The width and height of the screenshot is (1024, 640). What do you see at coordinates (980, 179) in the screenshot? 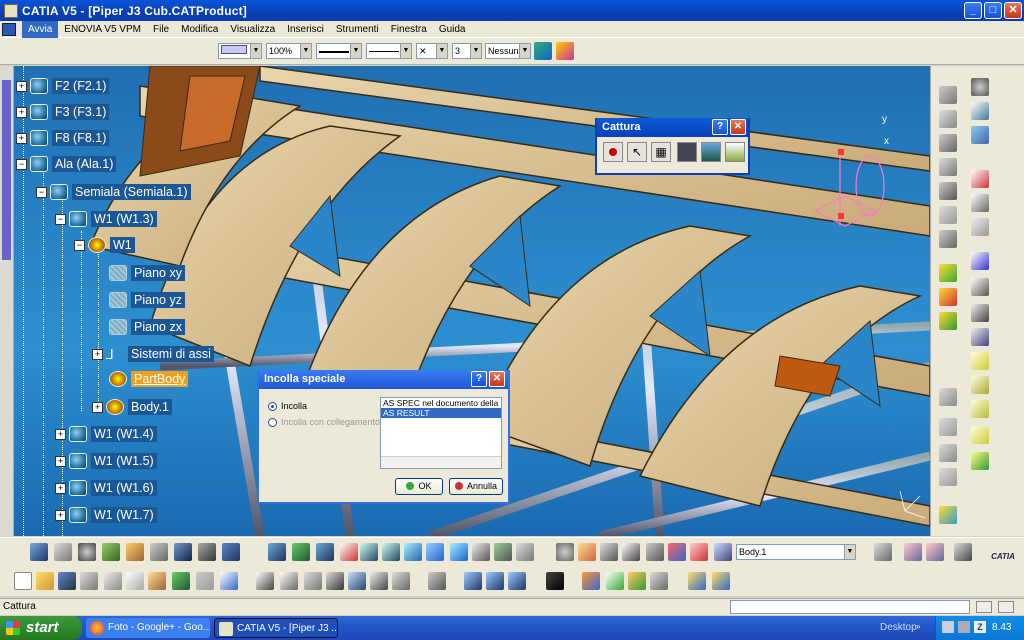
I see `annotation-icon` at bounding box center [980, 179].